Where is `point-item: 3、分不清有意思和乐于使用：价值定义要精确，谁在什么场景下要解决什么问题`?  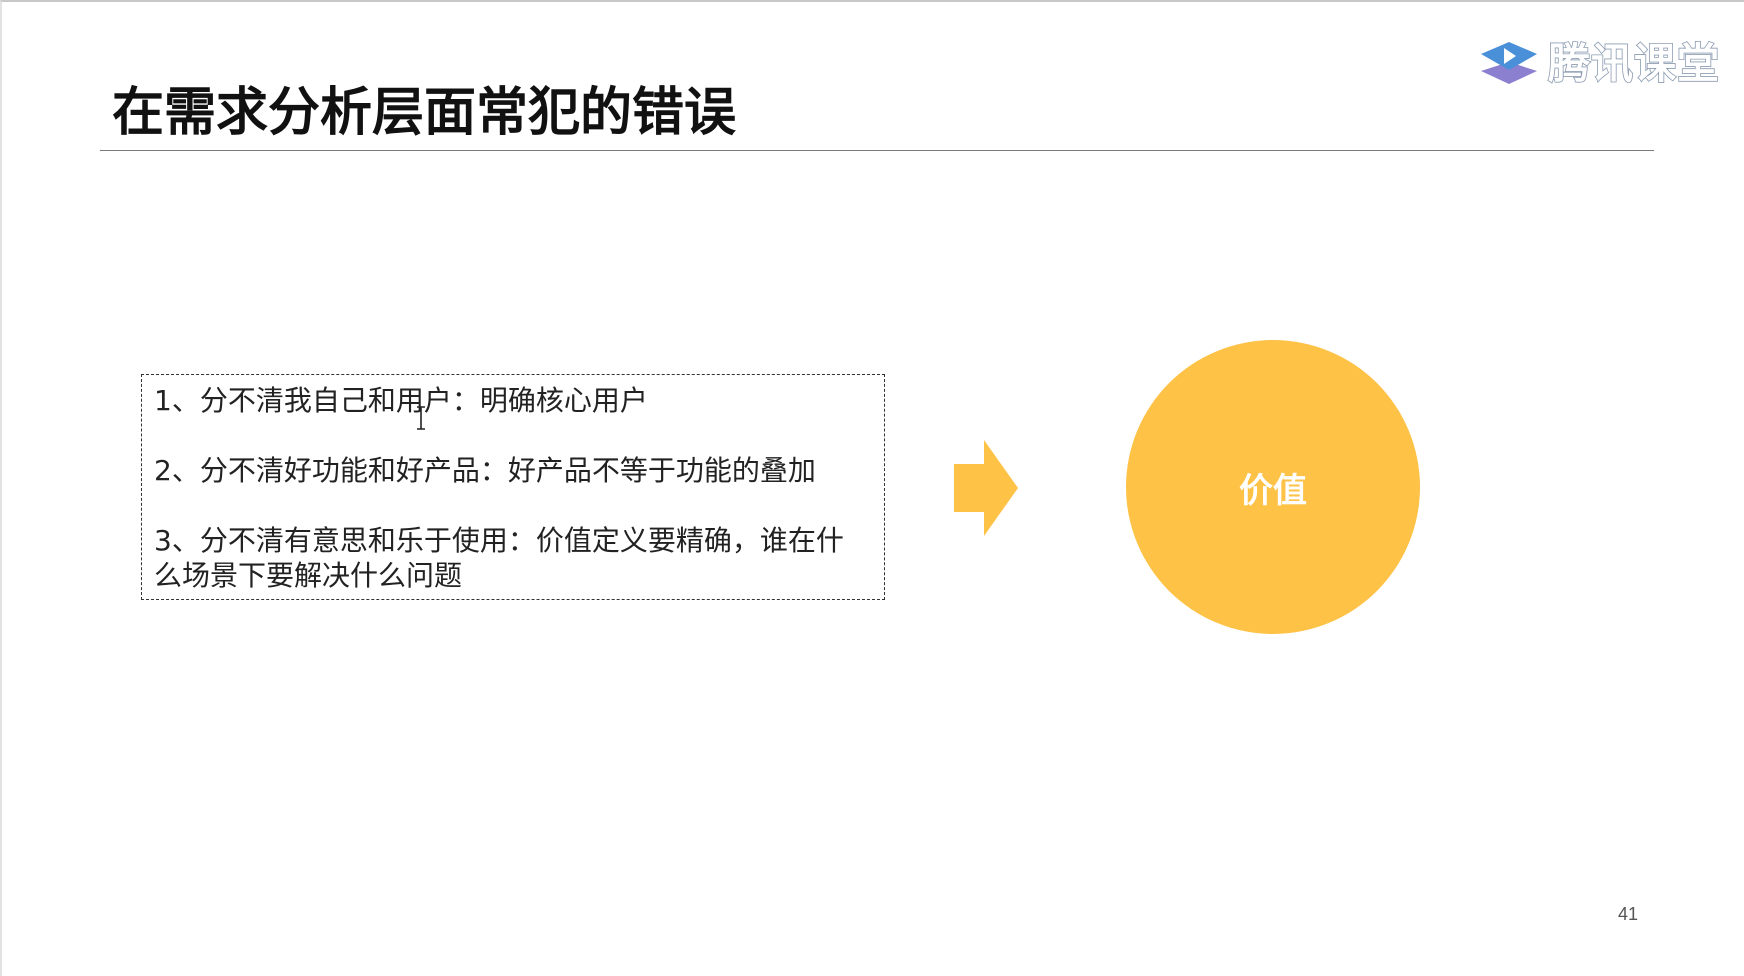 point-item: 3、分不清有意思和乐于使用：价值定义要精确，谁在什么场景下要解决什么问题 is located at coordinates (499, 558).